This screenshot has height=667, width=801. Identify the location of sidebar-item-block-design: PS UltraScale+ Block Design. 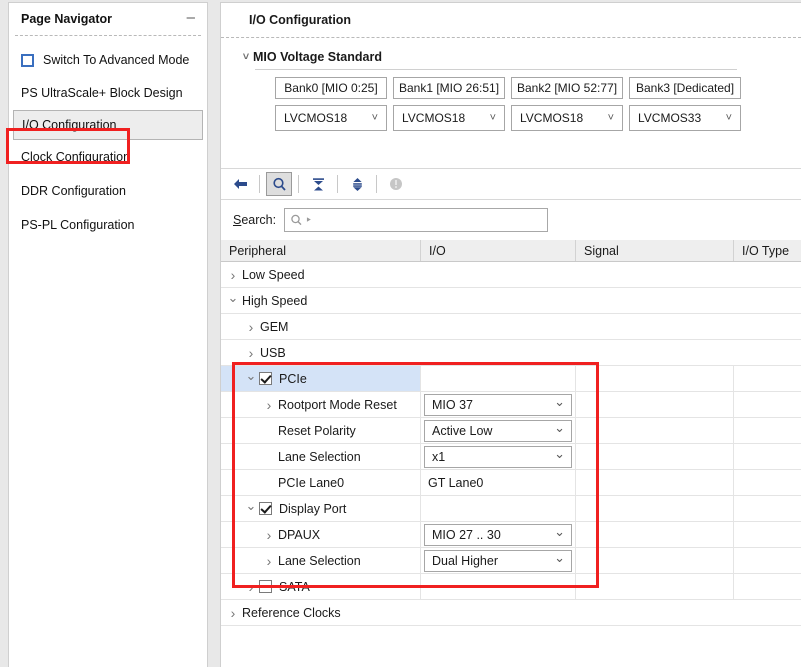
(108, 93).